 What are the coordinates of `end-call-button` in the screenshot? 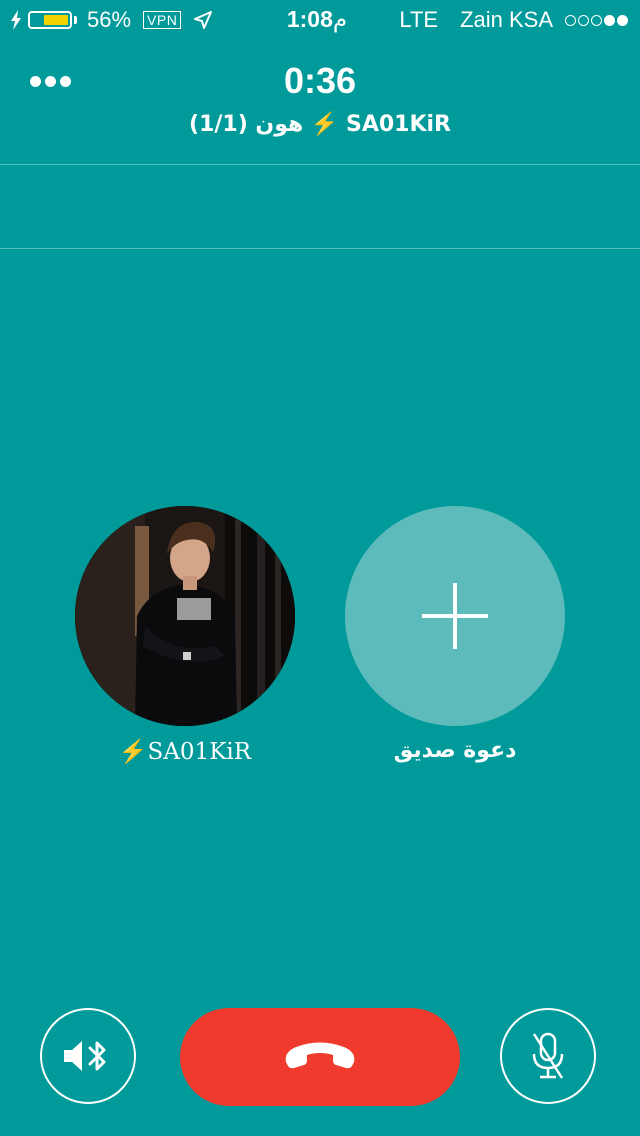 It's located at (320, 1057).